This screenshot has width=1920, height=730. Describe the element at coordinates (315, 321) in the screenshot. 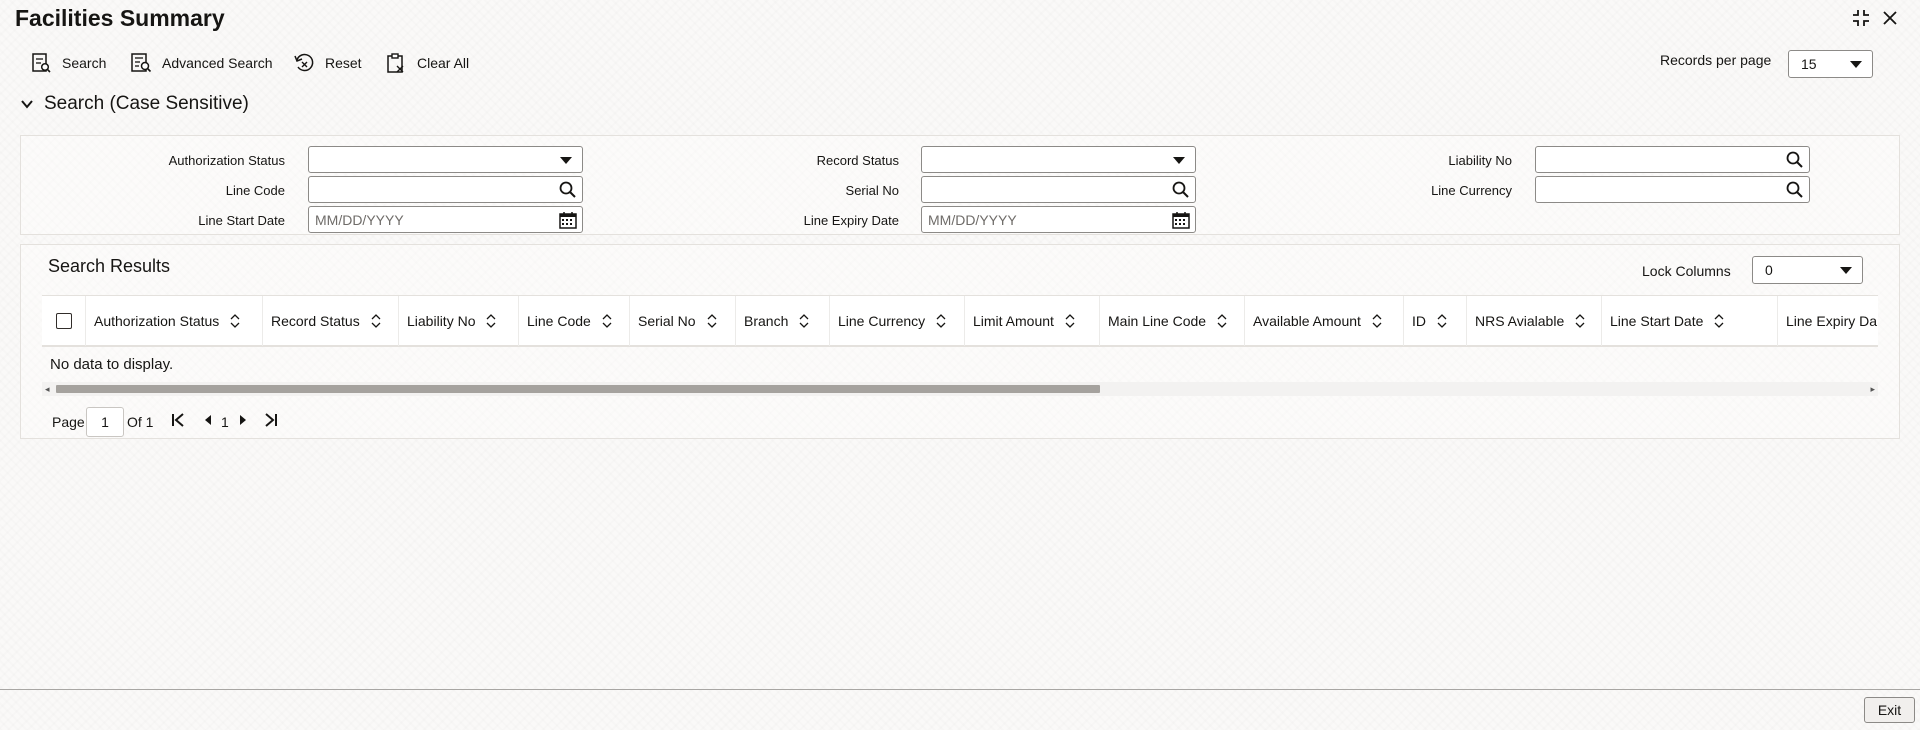

I see `column-label: Record Status` at that location.